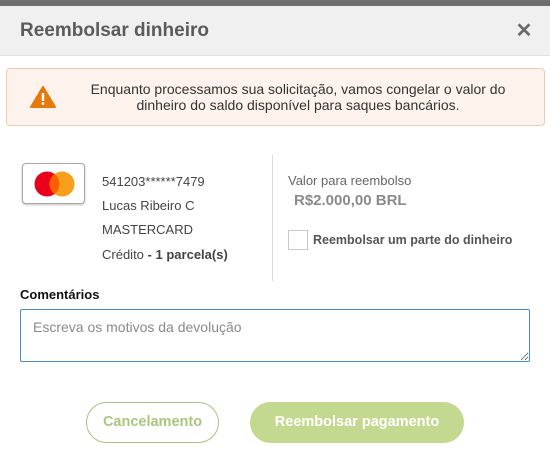 This screenshot has width=550, height=464. What do you see at coordinates (272, 218) in the screenshot?
I see `vertical-divider` at bounding box center [272, 218].